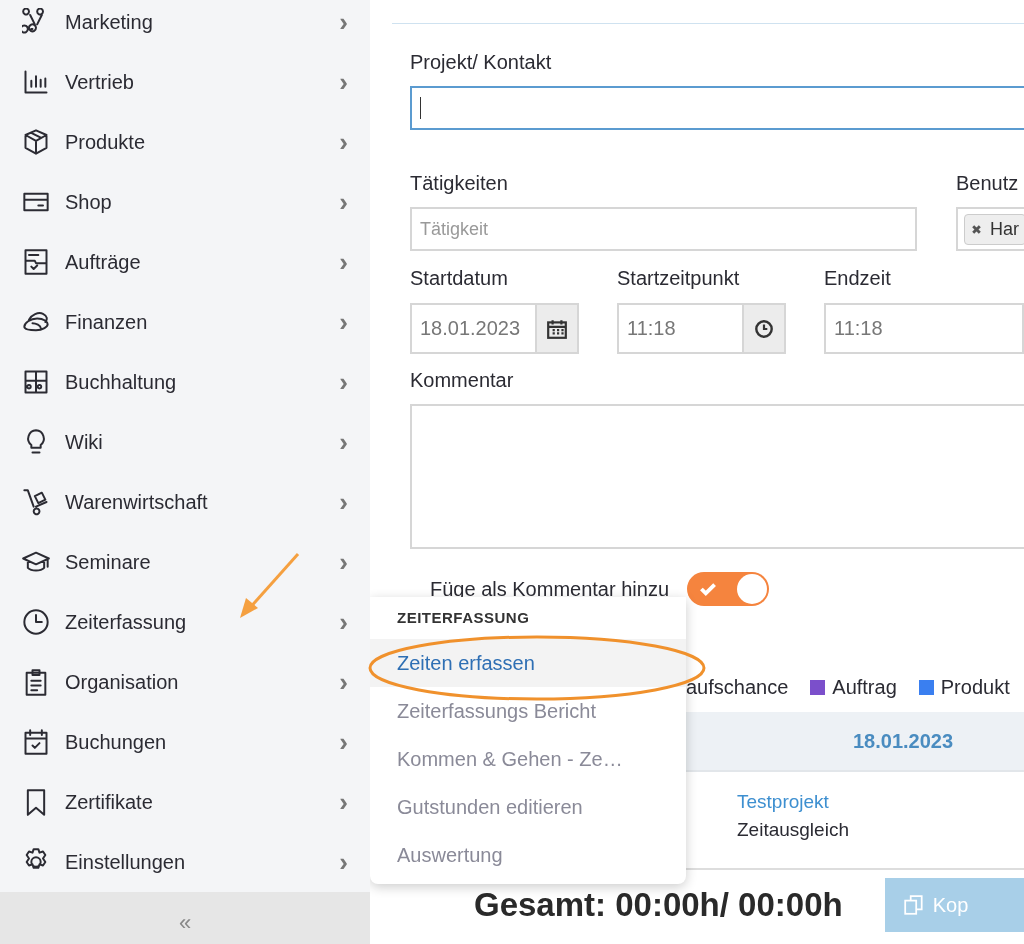 The height and width of the screenshot is (944, 1024). What do you see at coordinates (185, 26) in the screenshot?
I see `sidebar-item: Marketing ›` at bounding box center [185, 26].